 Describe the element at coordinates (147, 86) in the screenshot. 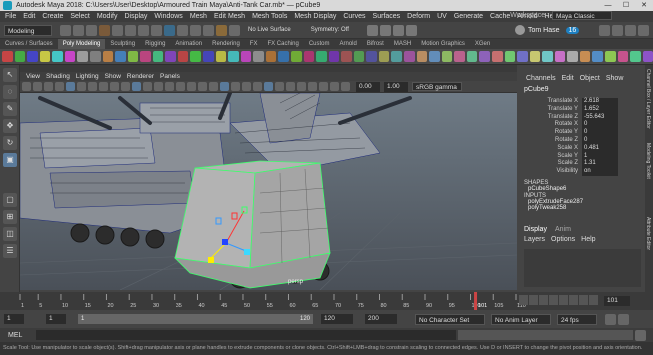

I see `panel-toolbar-11-icon` at that location.